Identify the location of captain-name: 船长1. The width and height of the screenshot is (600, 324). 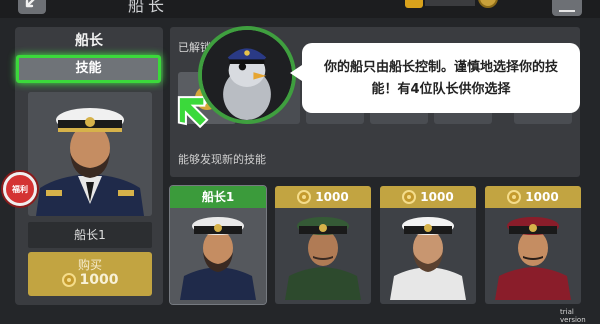
(90, 235).